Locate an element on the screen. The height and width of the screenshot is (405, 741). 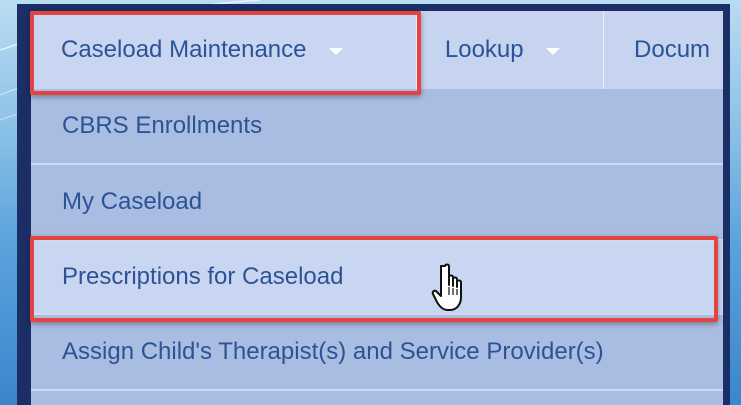
nav-item-label: Docum is located at coordinates (672, 49).